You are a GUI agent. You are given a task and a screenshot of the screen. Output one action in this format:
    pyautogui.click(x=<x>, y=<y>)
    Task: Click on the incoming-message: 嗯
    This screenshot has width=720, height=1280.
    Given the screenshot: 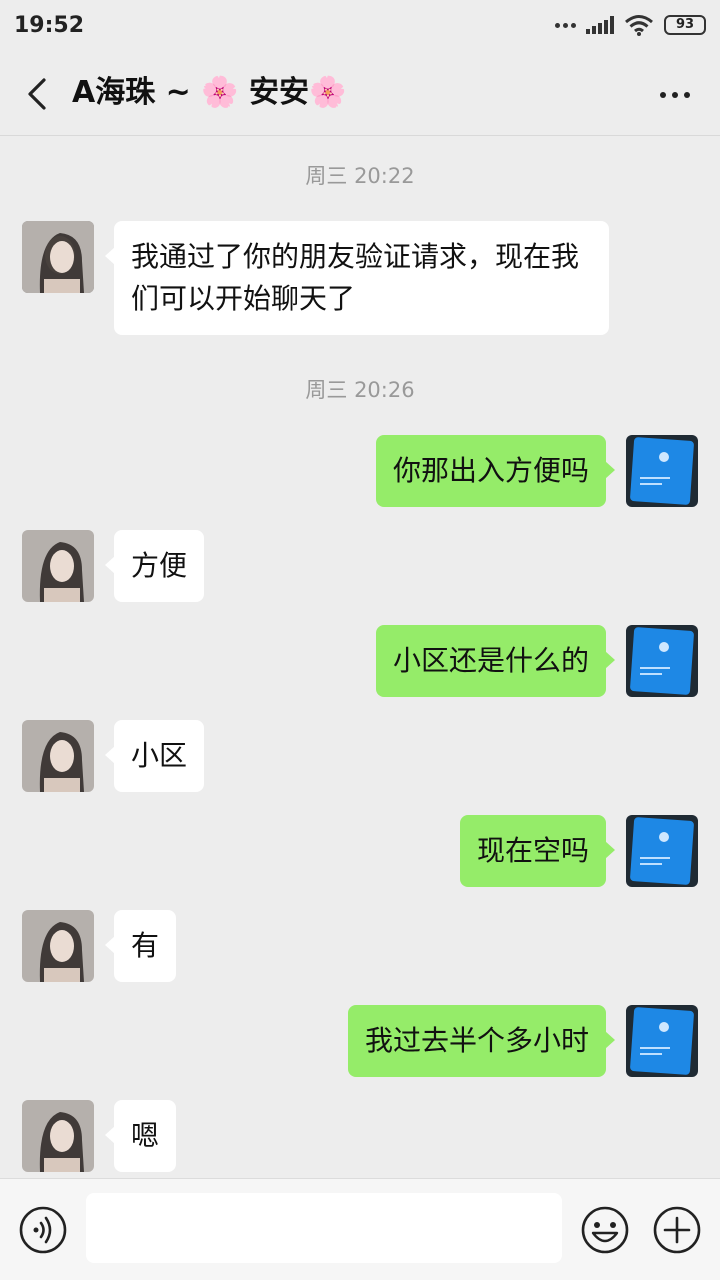 What is the action you would take?
    pyautogui.click(x=140, y=1136)
    